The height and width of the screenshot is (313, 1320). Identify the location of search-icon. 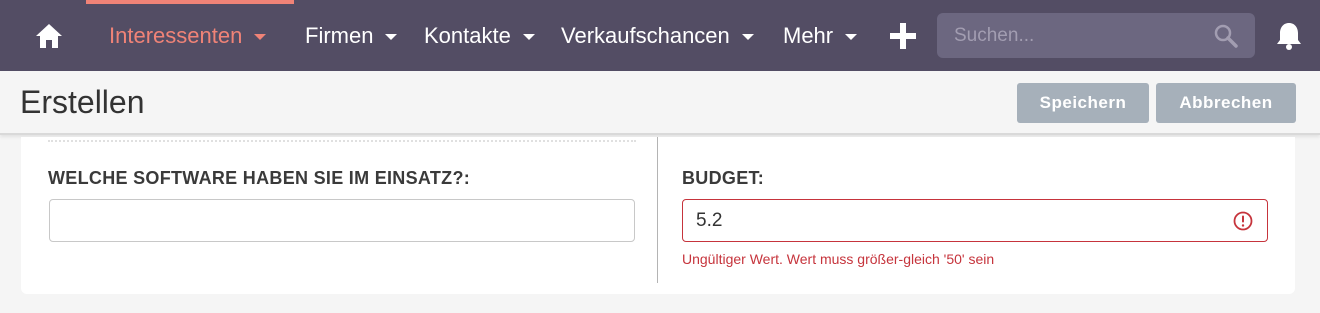
(1226, 36).